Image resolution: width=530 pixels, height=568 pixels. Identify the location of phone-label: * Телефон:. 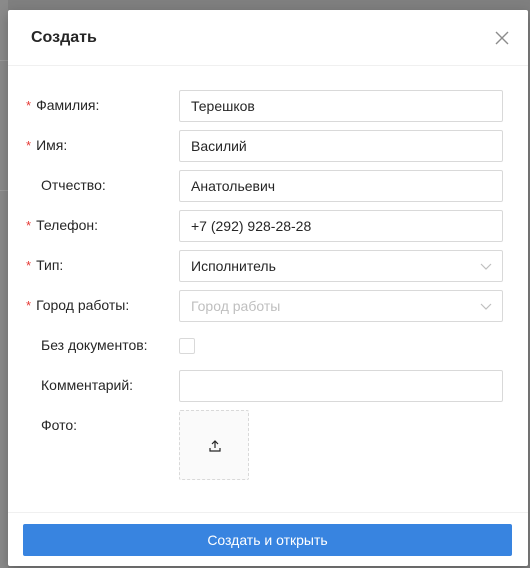
(101, 225).